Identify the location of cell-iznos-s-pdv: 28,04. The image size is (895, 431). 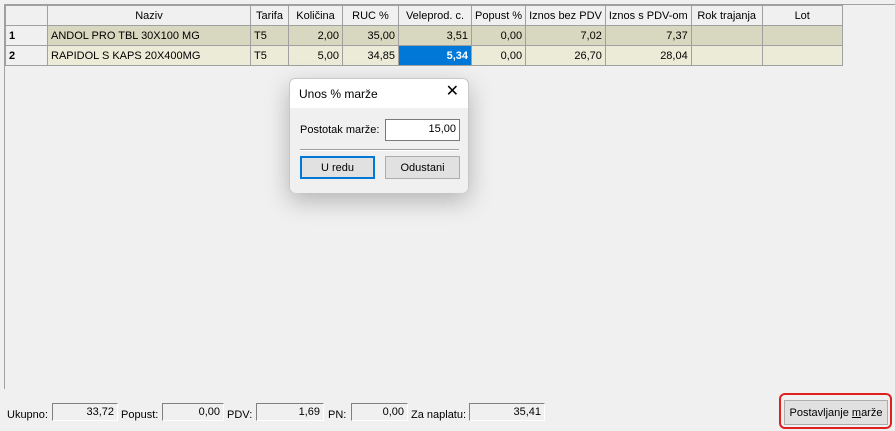
(648, 55).